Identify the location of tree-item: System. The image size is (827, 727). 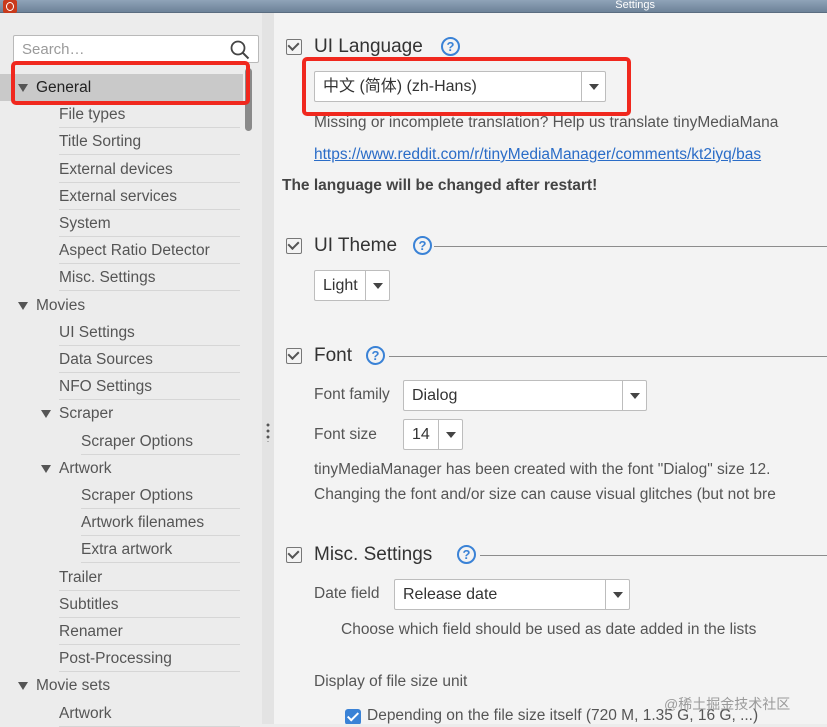
(121, 223).